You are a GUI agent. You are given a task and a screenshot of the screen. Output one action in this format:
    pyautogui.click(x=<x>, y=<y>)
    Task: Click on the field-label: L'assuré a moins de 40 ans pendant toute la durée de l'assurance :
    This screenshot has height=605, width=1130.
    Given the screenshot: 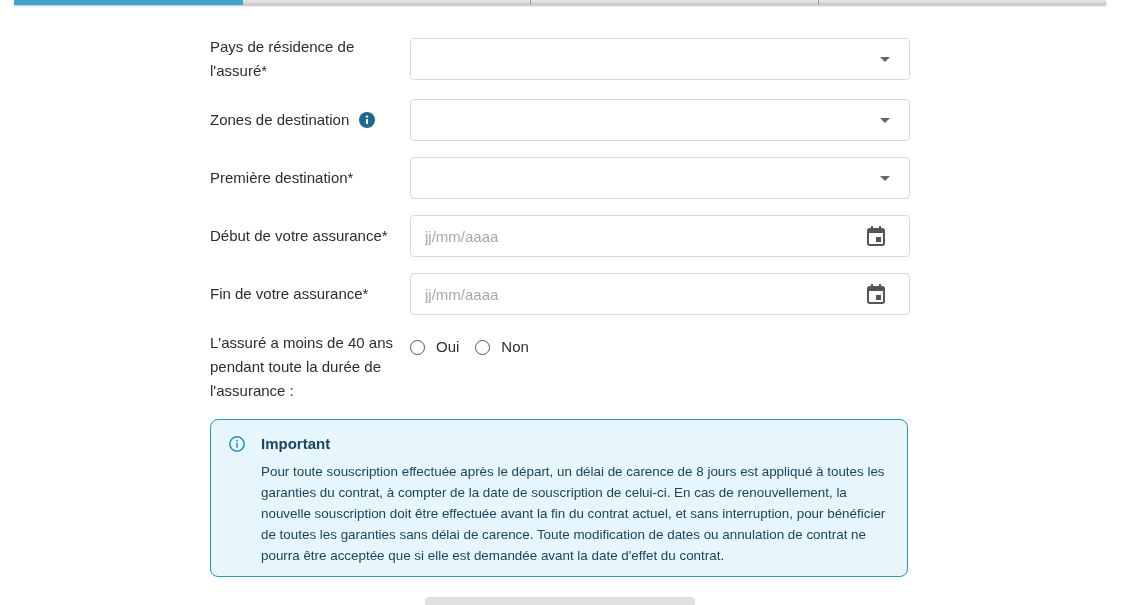 What is the action you would take?
    pyautogui.click(x=302, y=367)
    